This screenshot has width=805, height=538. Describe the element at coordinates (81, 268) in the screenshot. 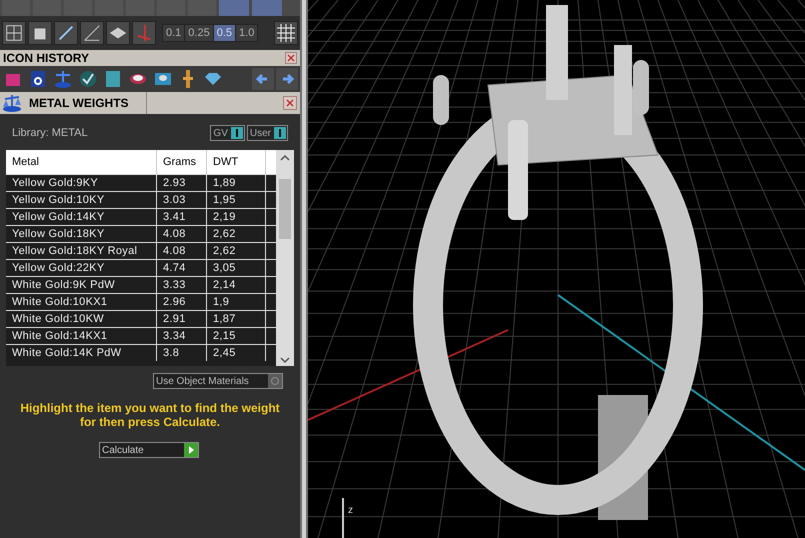

I see `table-cell: Yellow Gold:22KY` at that location.